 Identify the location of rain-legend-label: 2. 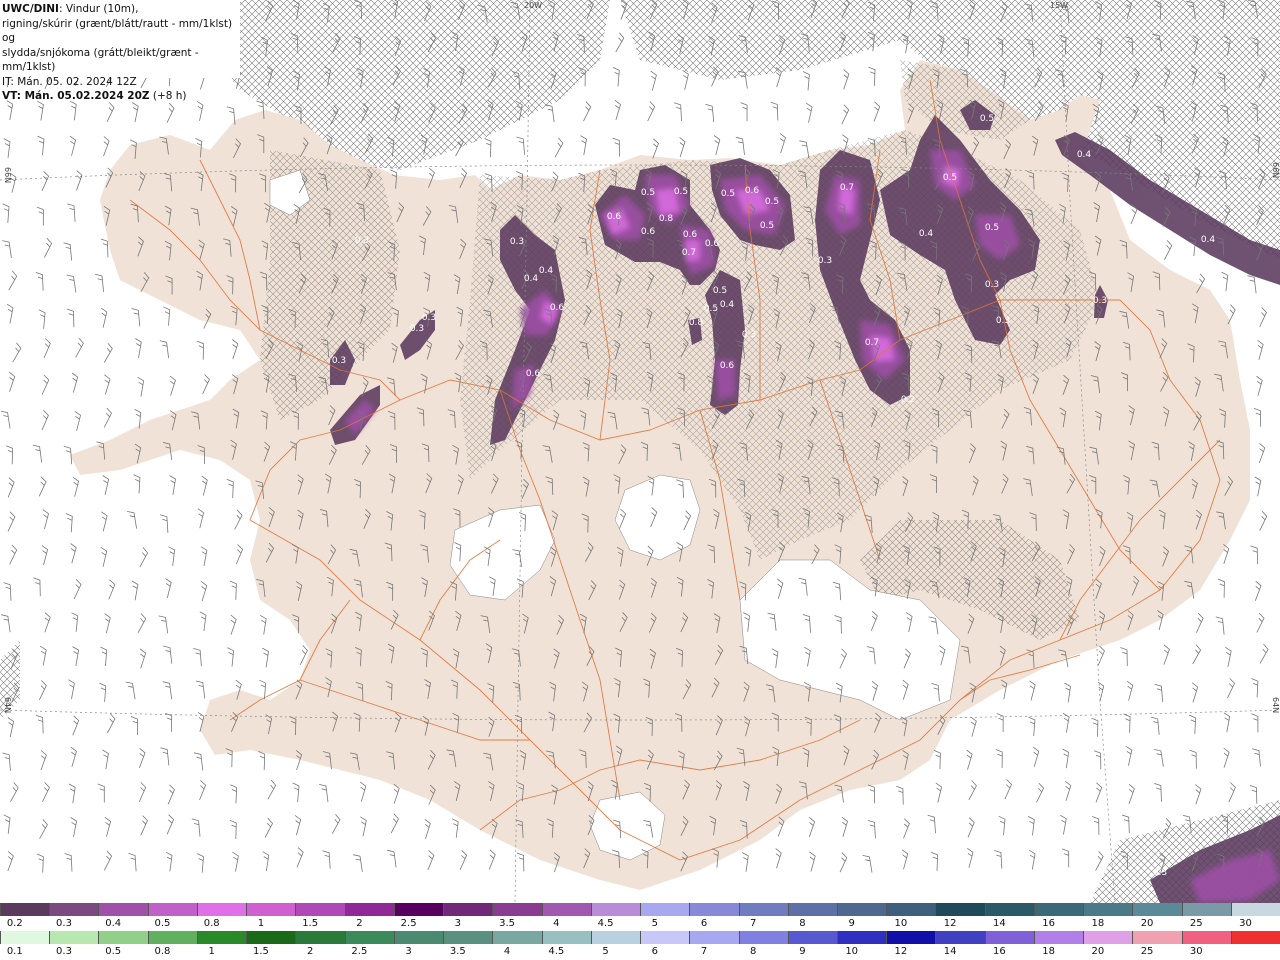
(310, 951).